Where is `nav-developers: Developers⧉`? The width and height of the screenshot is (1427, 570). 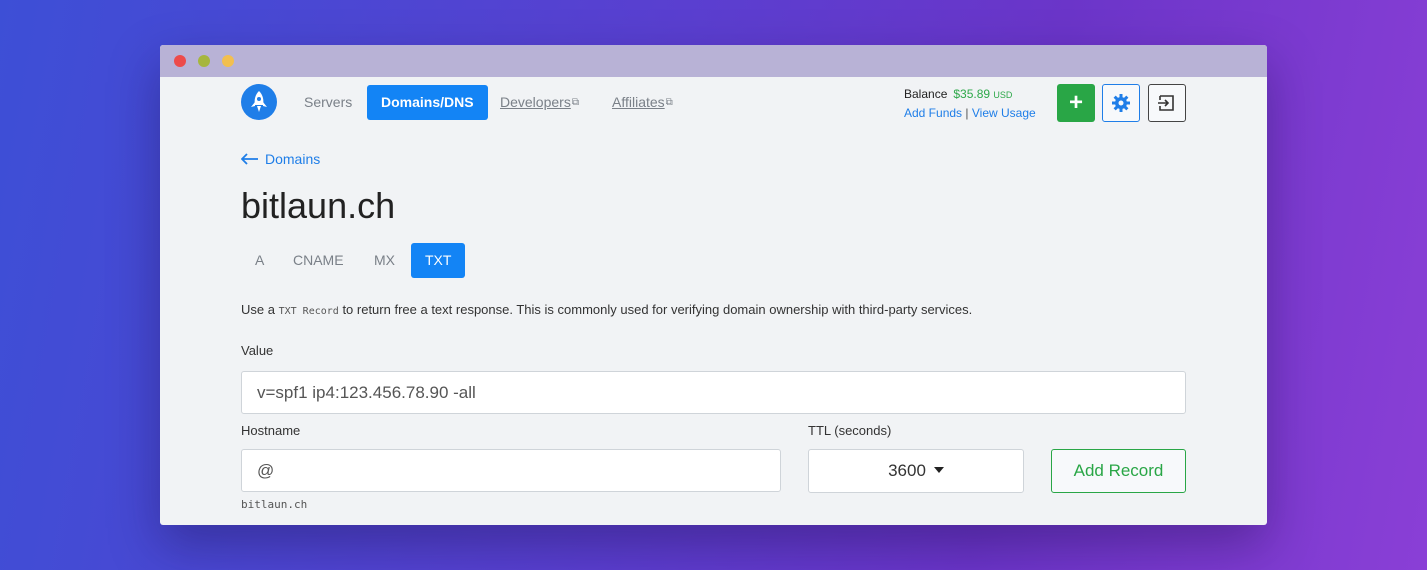
nav-developers: Developers⧉ is located at coordinates (539, 102).